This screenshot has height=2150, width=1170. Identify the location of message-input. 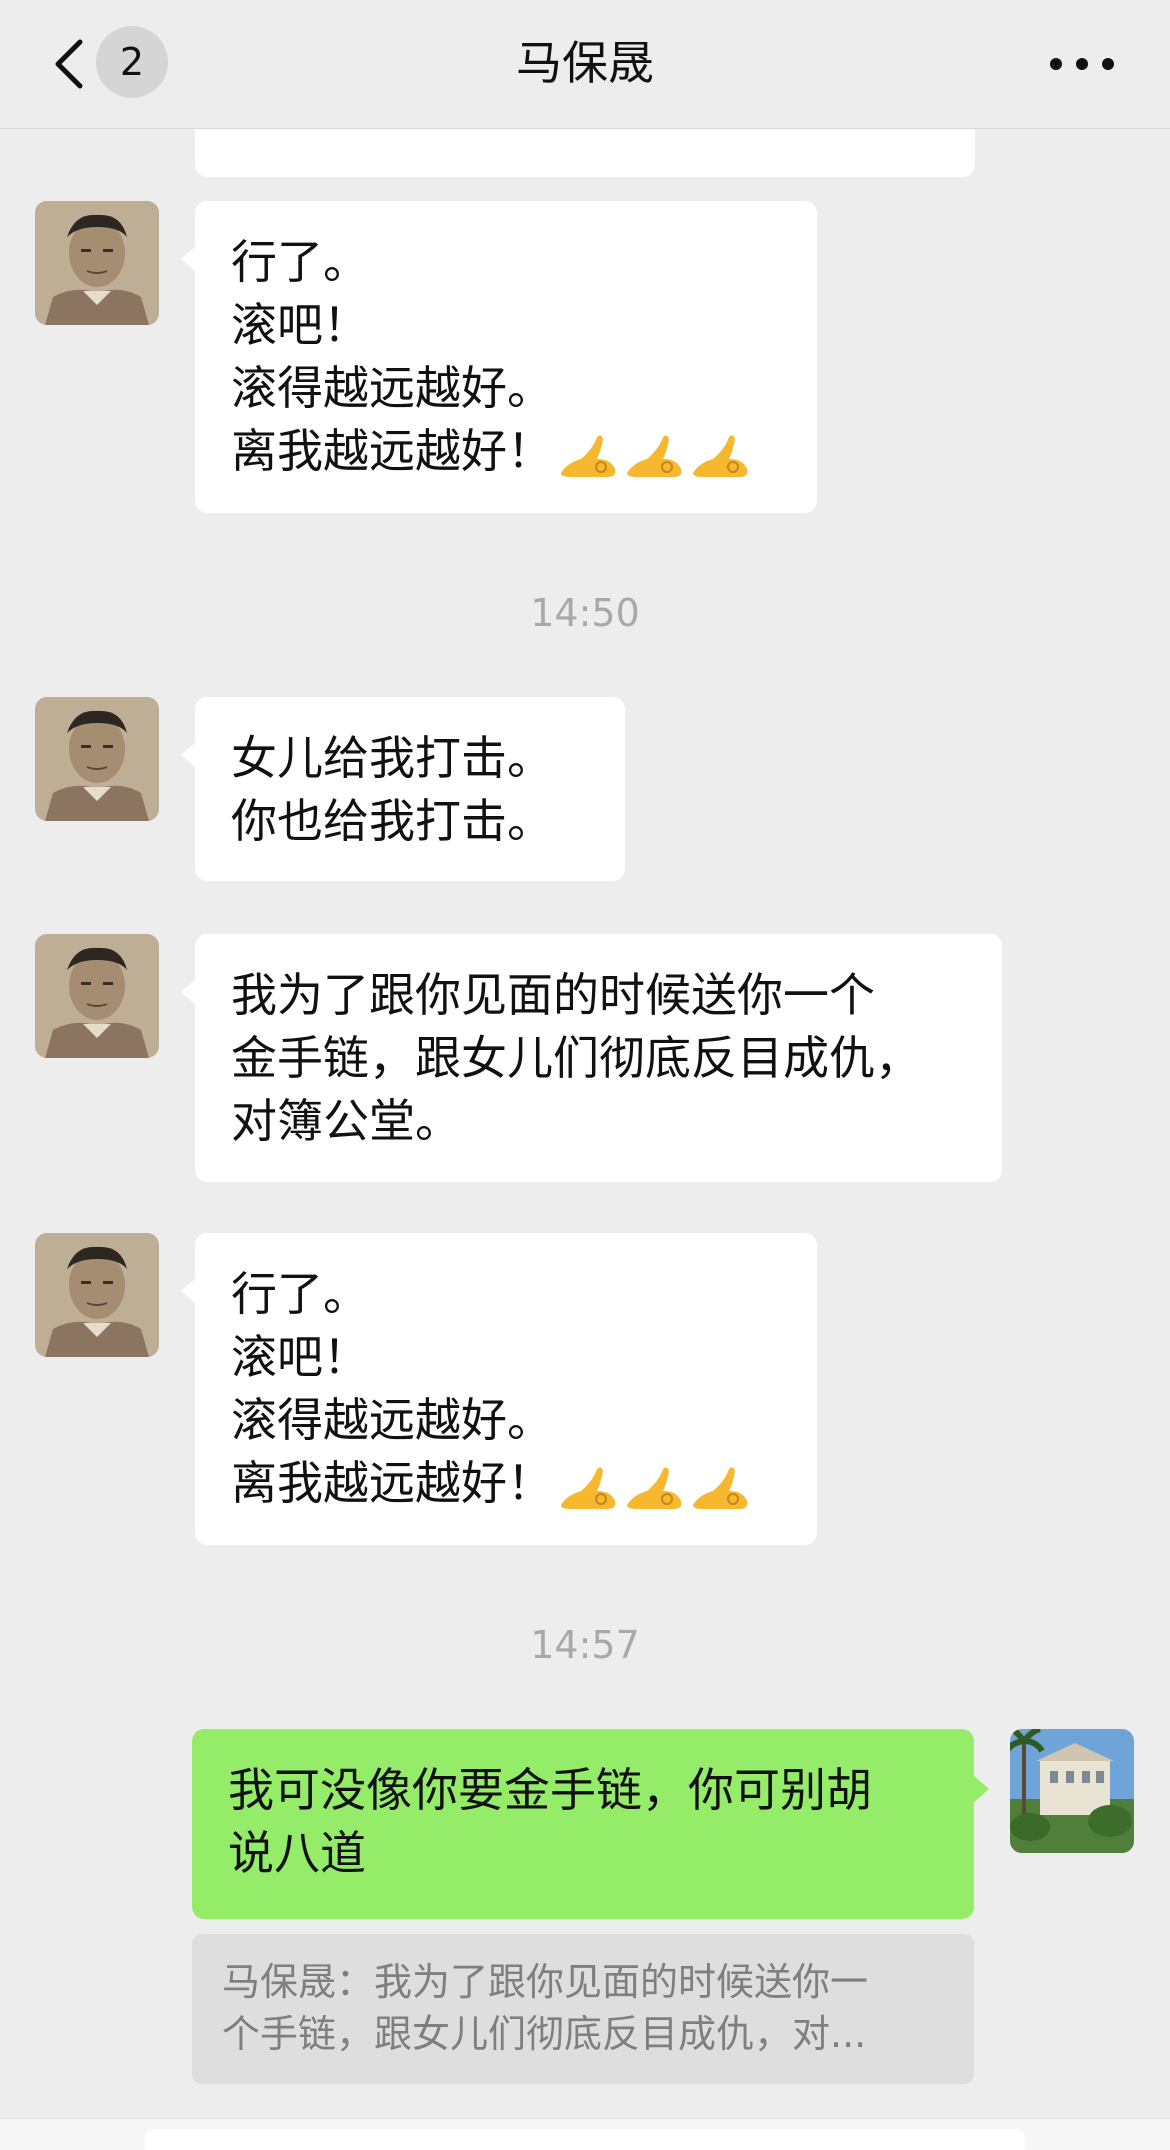
(585, 2139).